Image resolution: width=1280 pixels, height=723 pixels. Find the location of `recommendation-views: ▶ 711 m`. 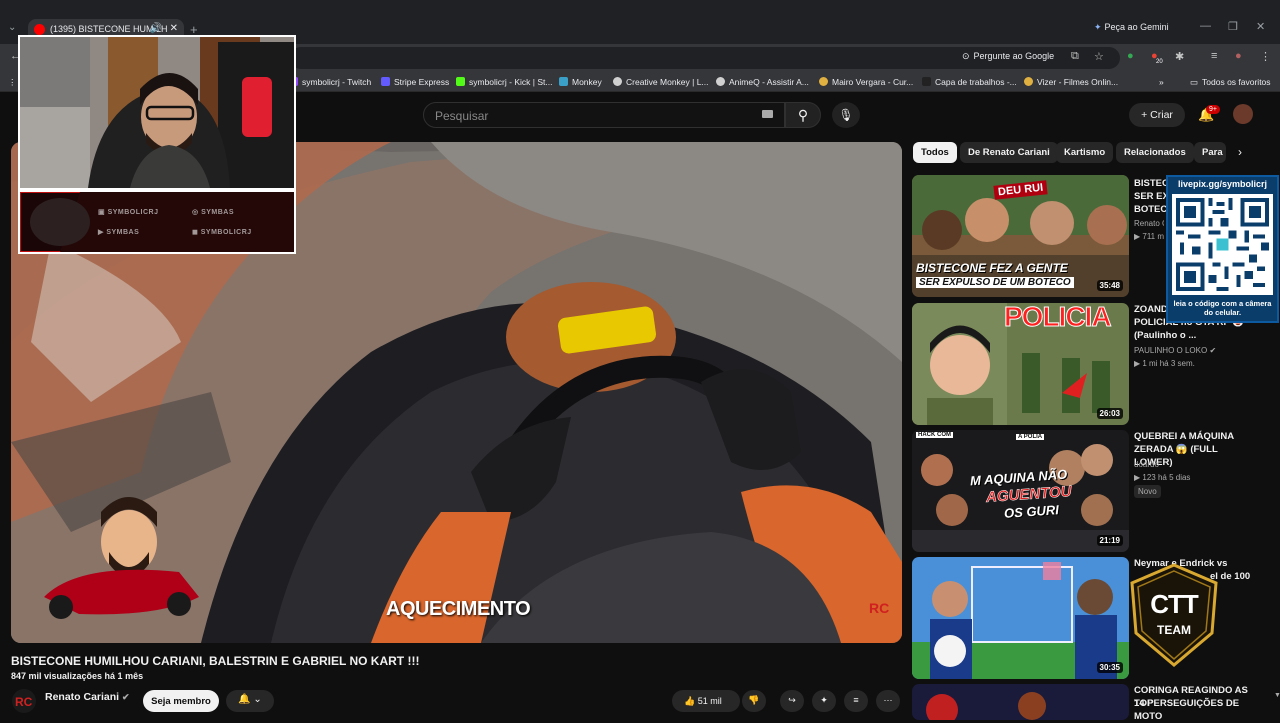

recommendation-views: ▶ 711 m is located at coordinates (1149, 236).